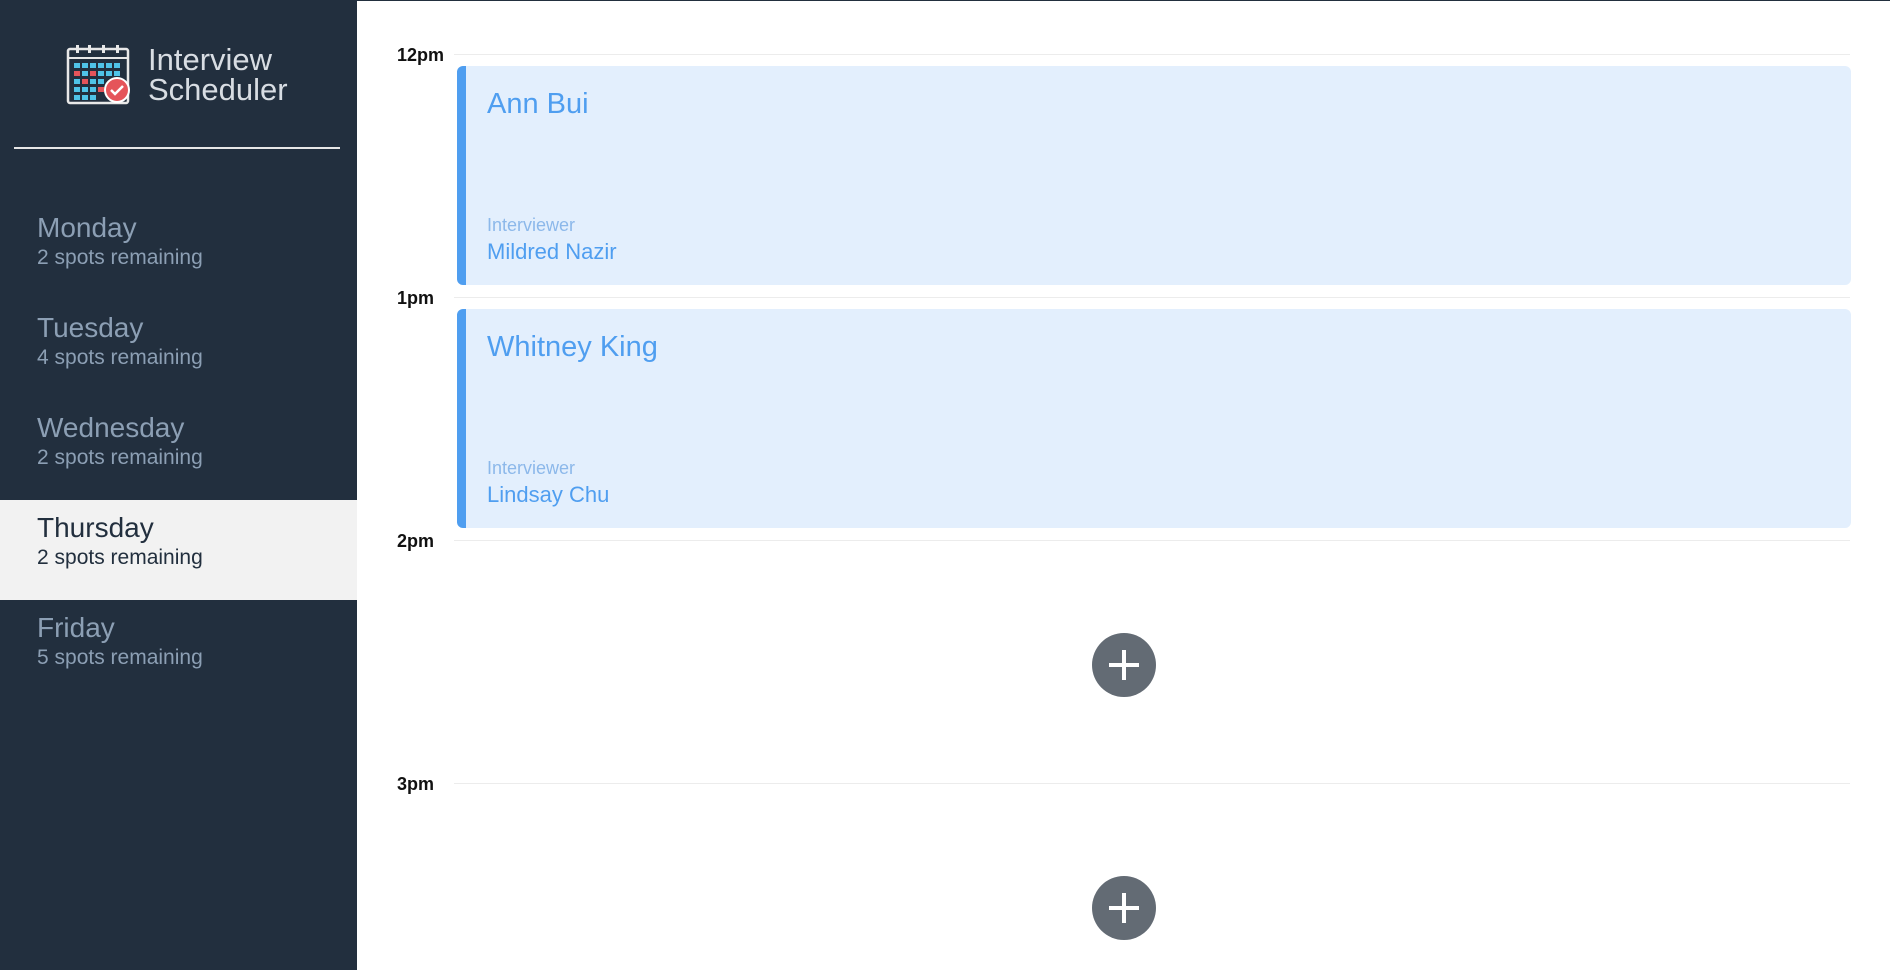  I want to click on day-item-friday: Friday 5 spots remaining, so click(178, 650).